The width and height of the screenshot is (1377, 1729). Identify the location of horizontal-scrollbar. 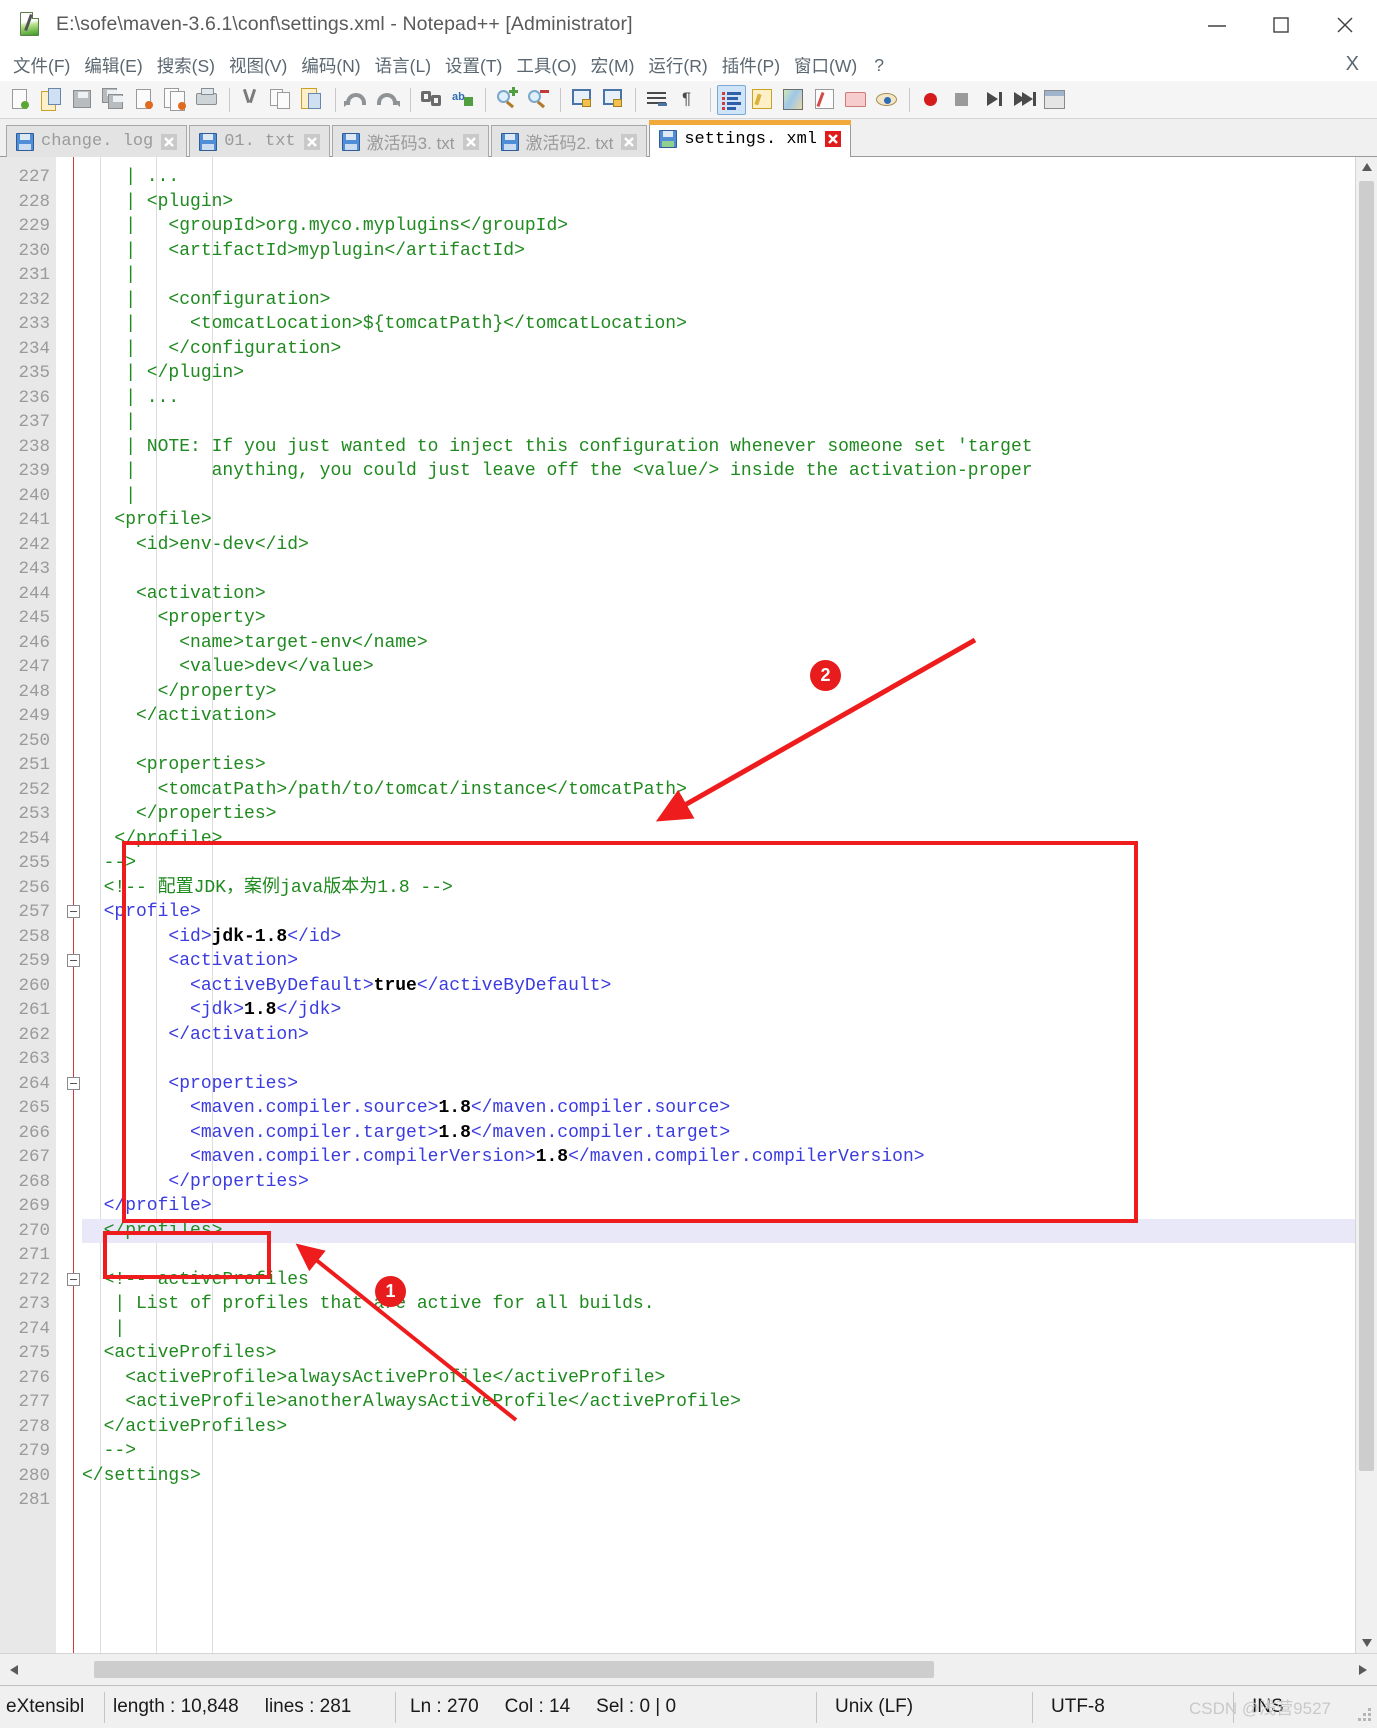
(688, 1669).